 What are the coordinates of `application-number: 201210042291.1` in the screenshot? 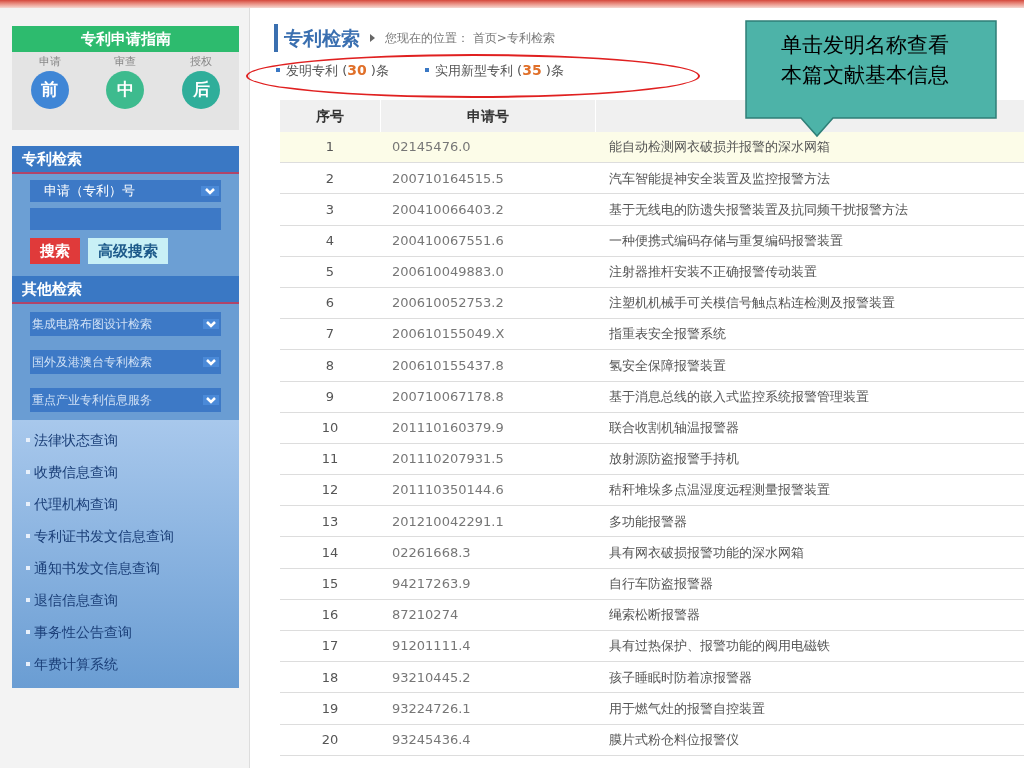 It's located at (448, 521).